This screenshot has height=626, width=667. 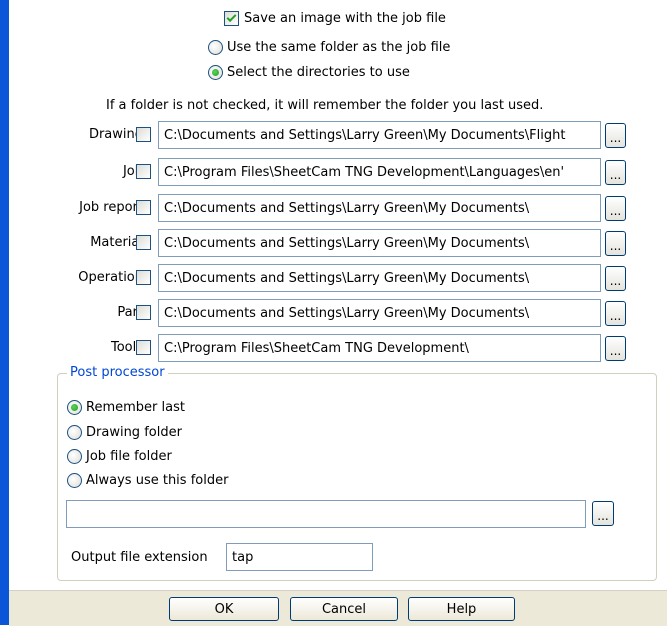 I want to click on job-file-folder-radio, so click(x=74, y=456).